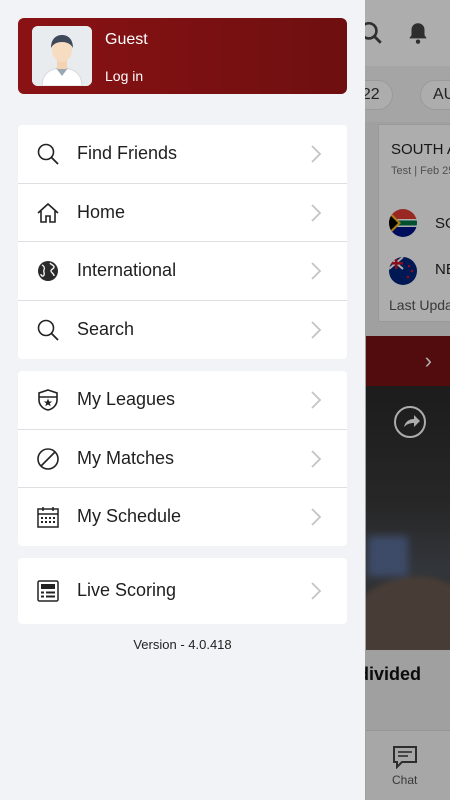 Image resolution: width=450 pixels, height=800 pixels. I want to click on avatar, so click(62, 56).